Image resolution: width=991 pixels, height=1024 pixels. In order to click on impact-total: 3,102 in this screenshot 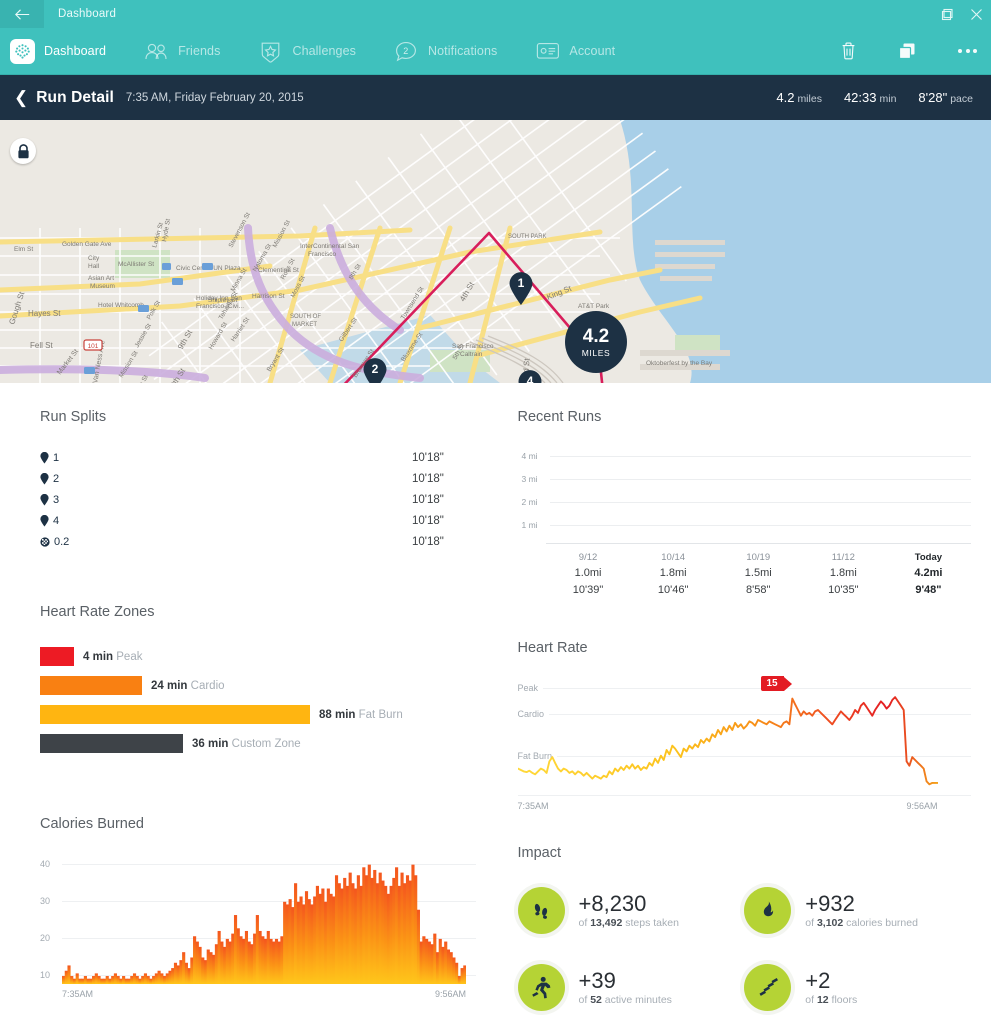, I will do `click(830, 923)`.